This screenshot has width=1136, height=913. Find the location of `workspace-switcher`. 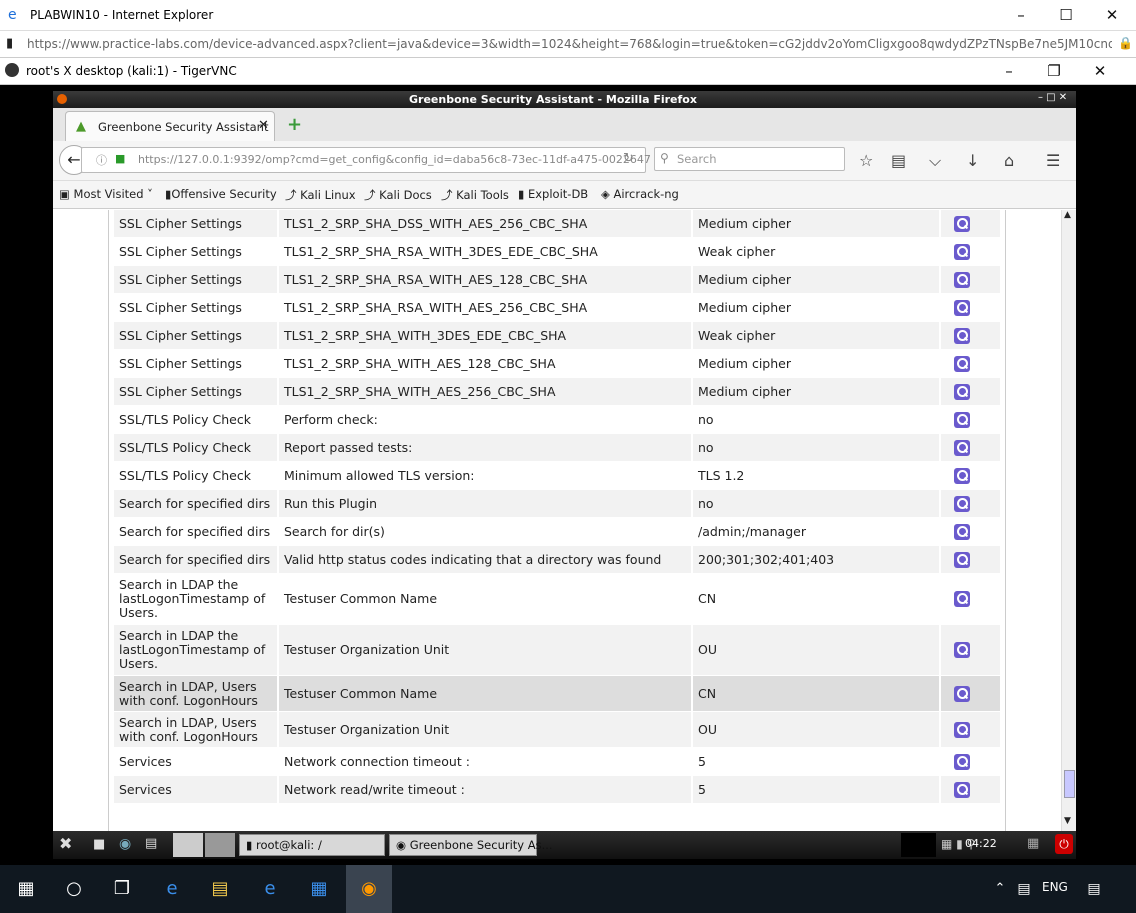

workspace-switcher is located at coordinates (220, 845).